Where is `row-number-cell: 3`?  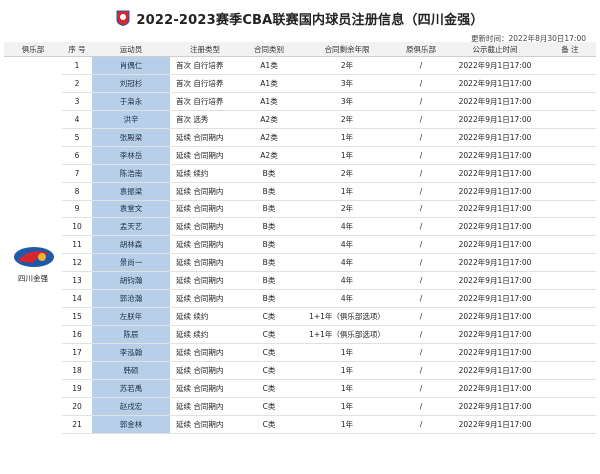 row-number-cell: 3 is located at coordinates (77, 101).